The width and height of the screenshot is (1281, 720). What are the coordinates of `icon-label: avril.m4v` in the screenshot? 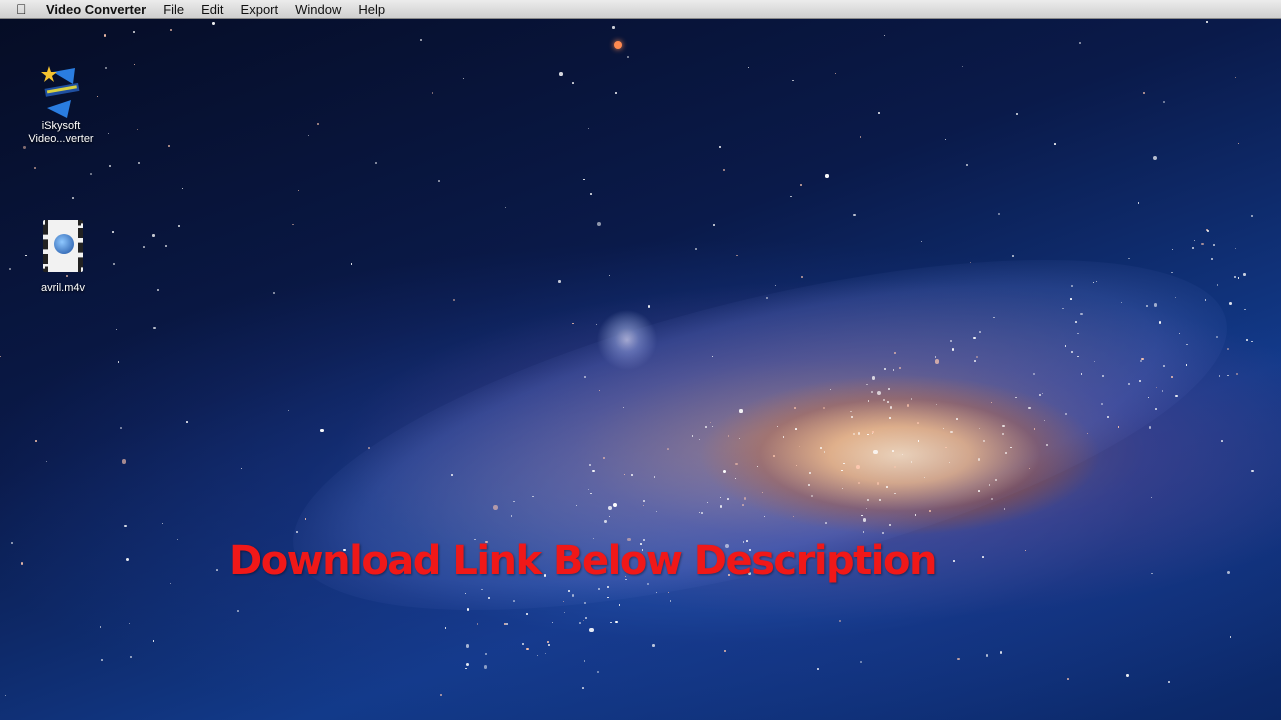 It's located at (62, 288).